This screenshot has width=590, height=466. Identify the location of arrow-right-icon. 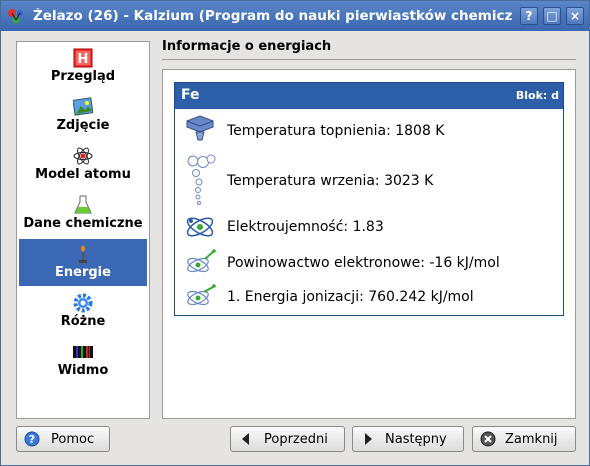
(368, 439).